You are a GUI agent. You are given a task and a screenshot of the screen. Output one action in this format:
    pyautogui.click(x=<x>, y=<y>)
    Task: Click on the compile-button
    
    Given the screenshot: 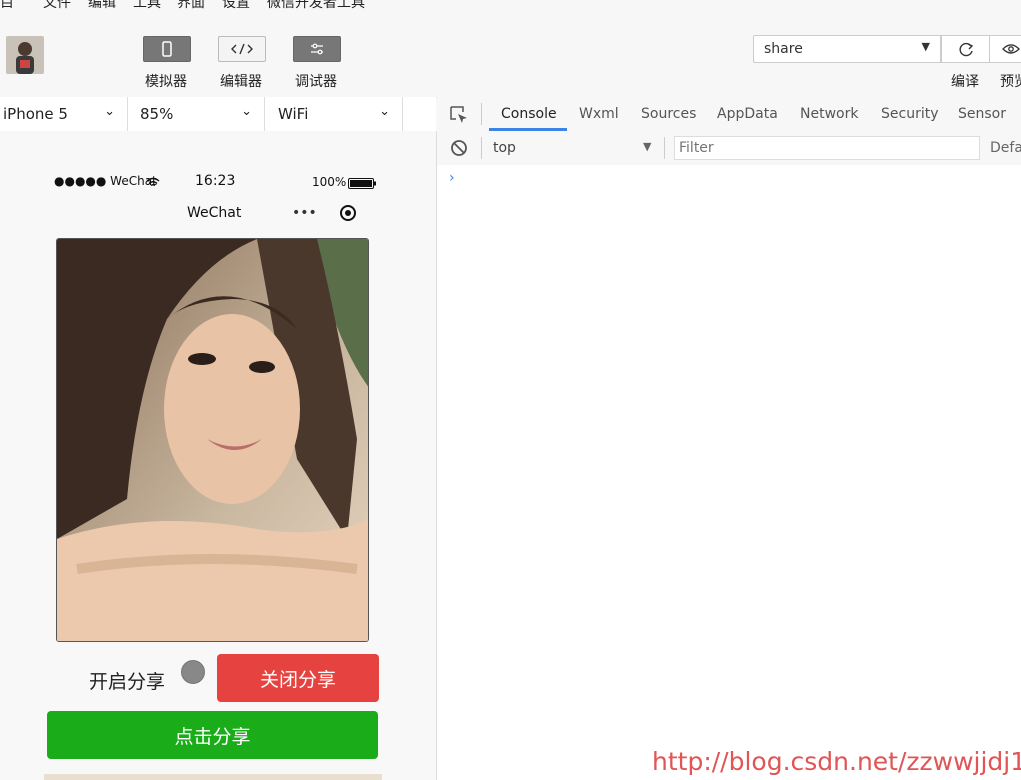 What is the action you would take?
    pyautogui.click(x=965, y=49)
    